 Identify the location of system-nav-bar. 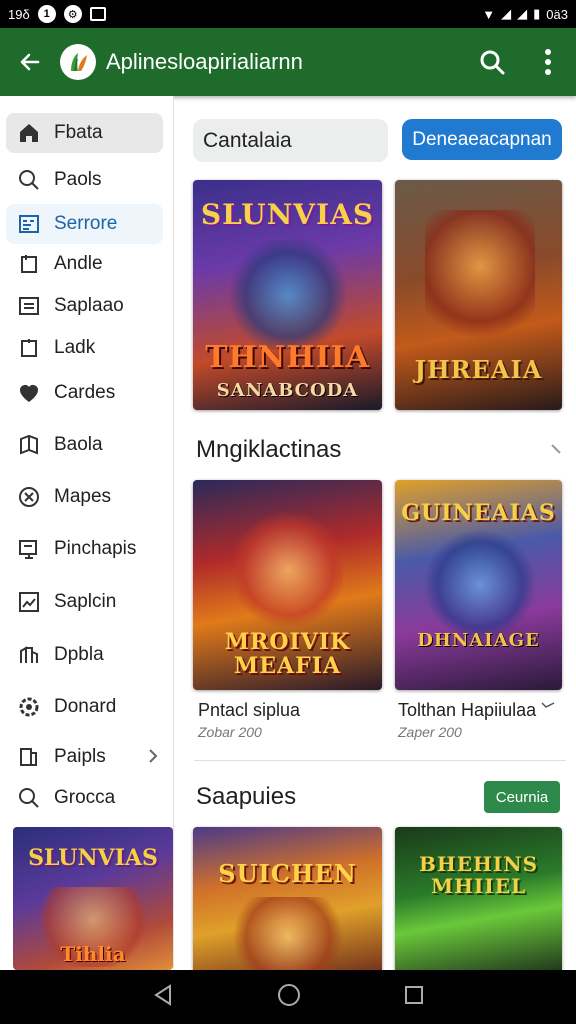
(288, 997).